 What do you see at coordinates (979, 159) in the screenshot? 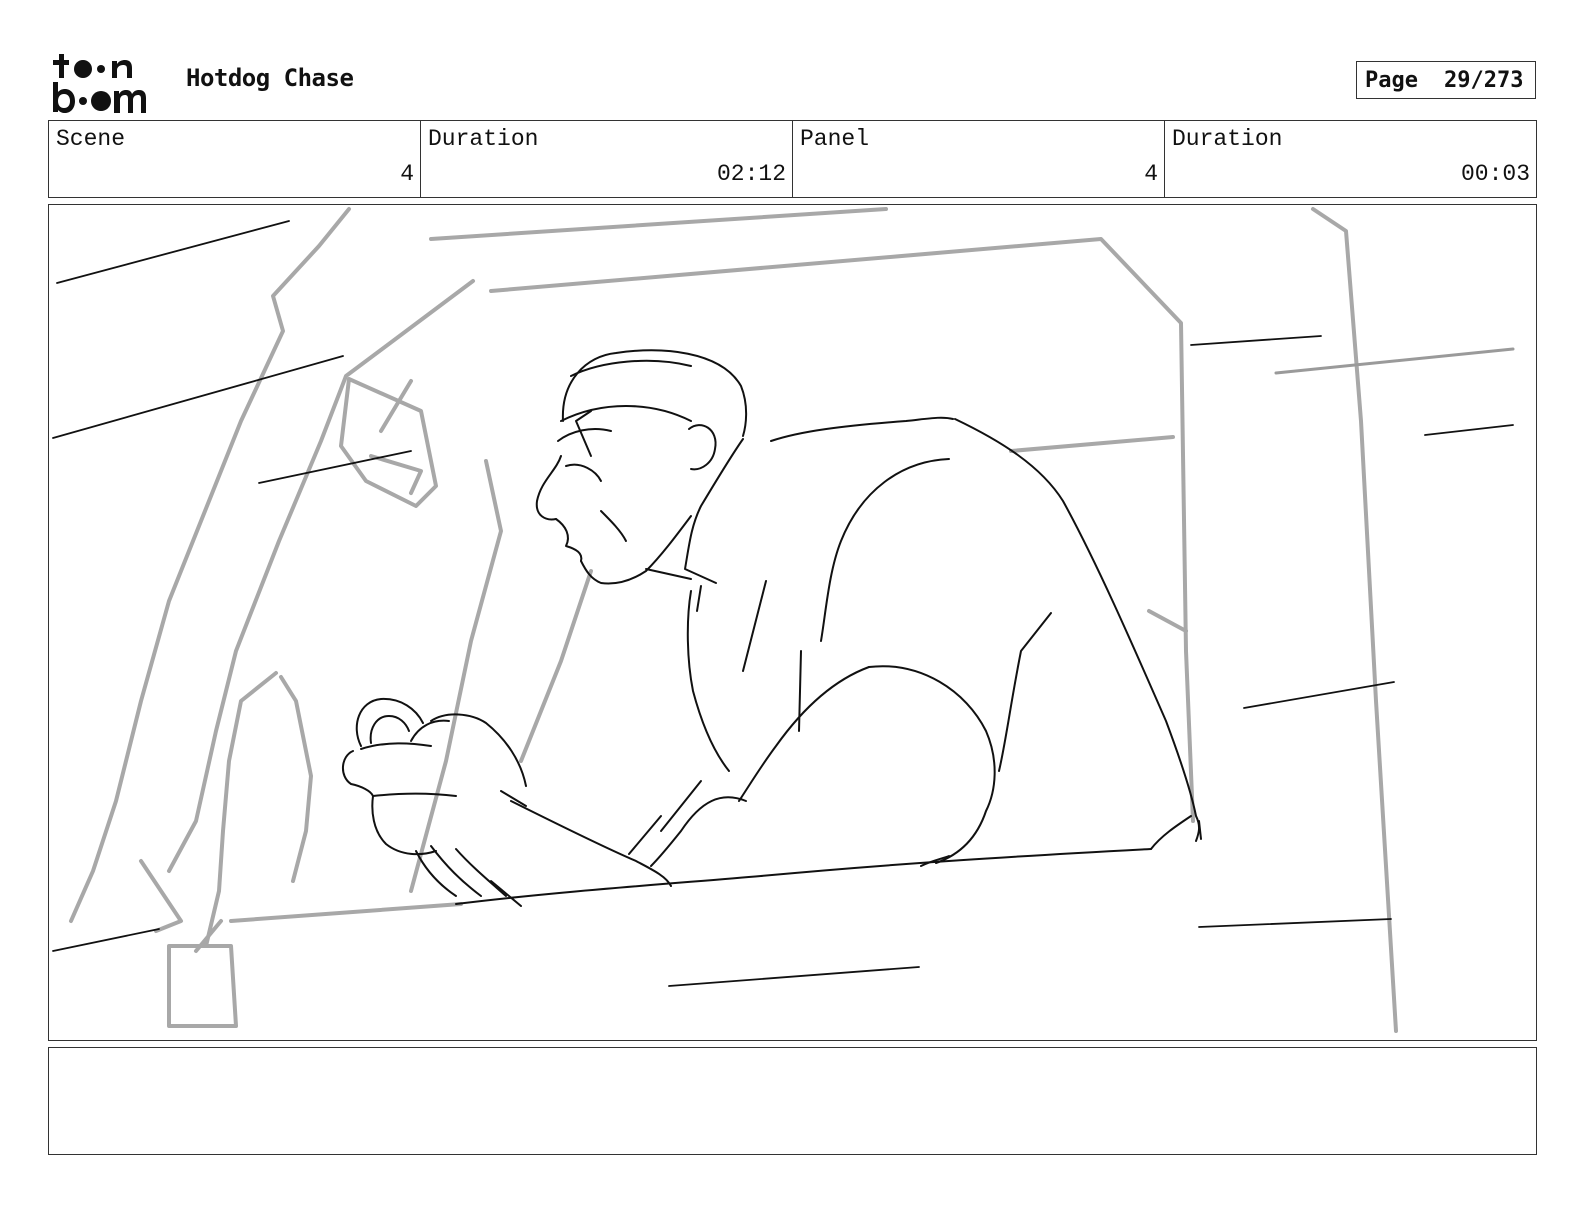
I see `panel-cell: Panel 4` at bounding box center [979, 159].